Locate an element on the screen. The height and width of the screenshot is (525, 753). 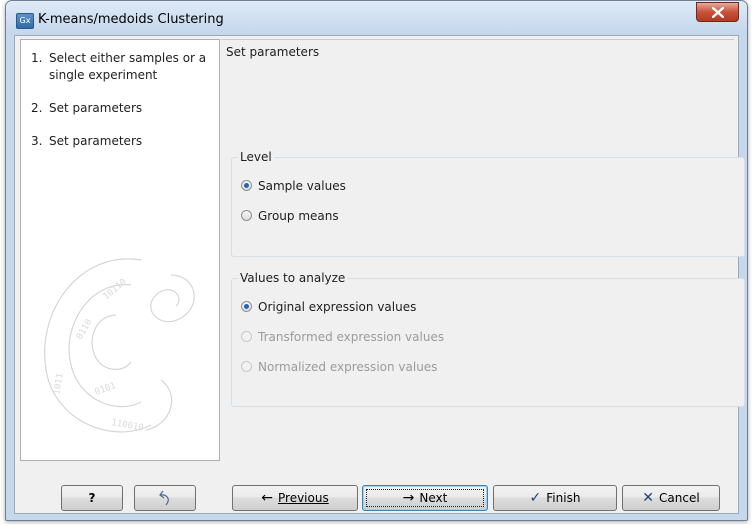
level-group-title: Level is located at coordinates (256, 157).